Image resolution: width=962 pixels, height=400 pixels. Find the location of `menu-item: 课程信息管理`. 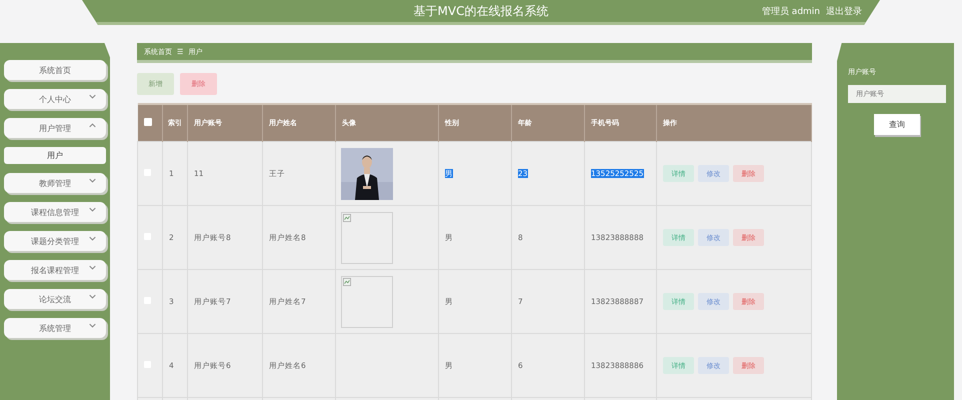

menu-item: 课程信息管理 is located at coordinates (55, 212).